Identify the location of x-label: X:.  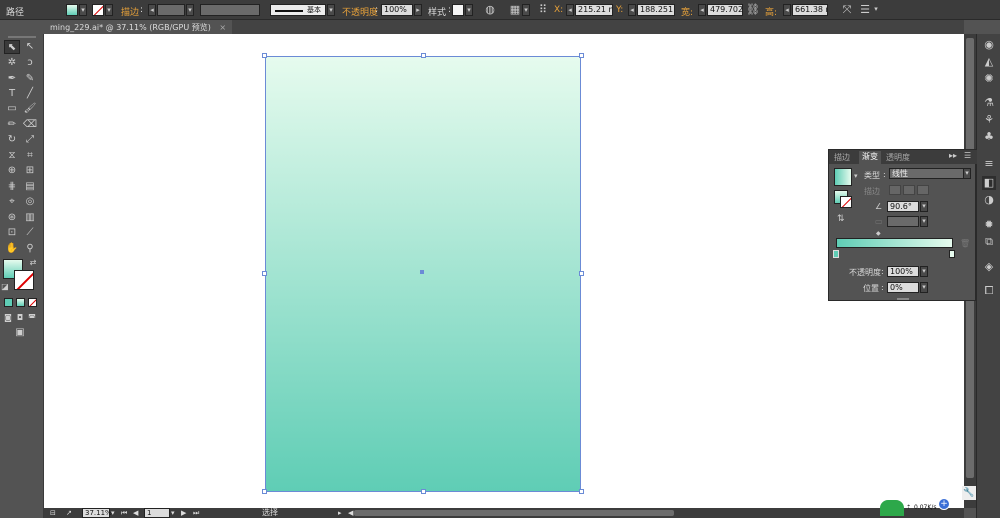
(558, 10).